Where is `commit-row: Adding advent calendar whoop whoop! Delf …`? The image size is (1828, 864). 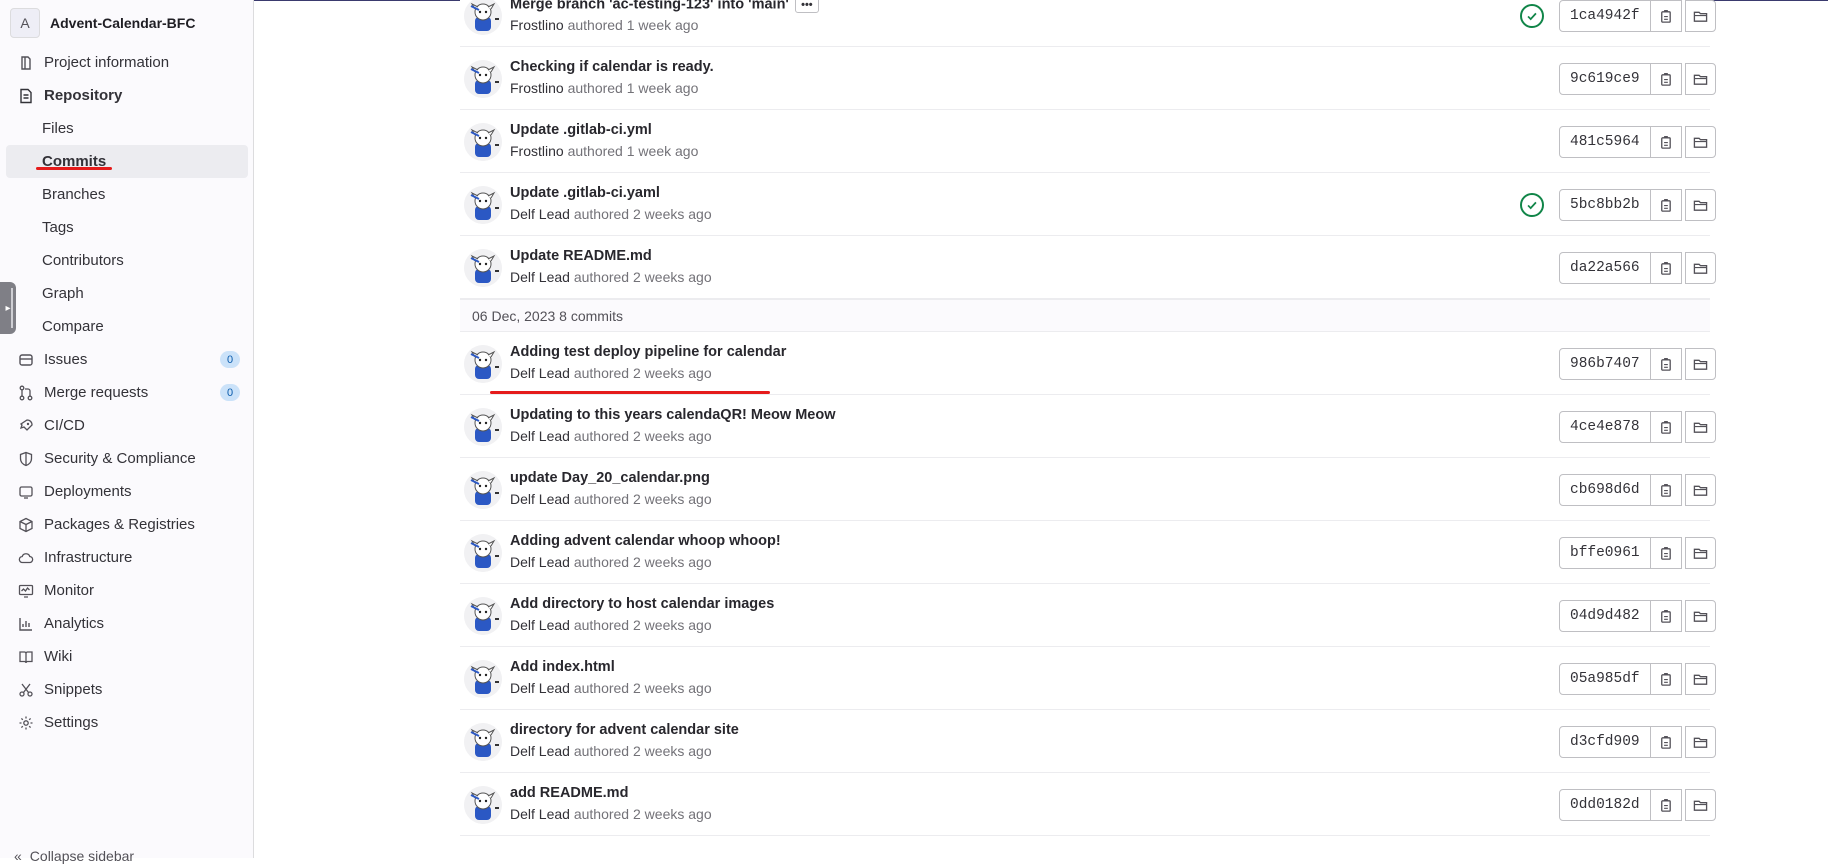
commit-row: Adding advent calendar whoop whoop! Delf … is located at coordinates (1088, 552).